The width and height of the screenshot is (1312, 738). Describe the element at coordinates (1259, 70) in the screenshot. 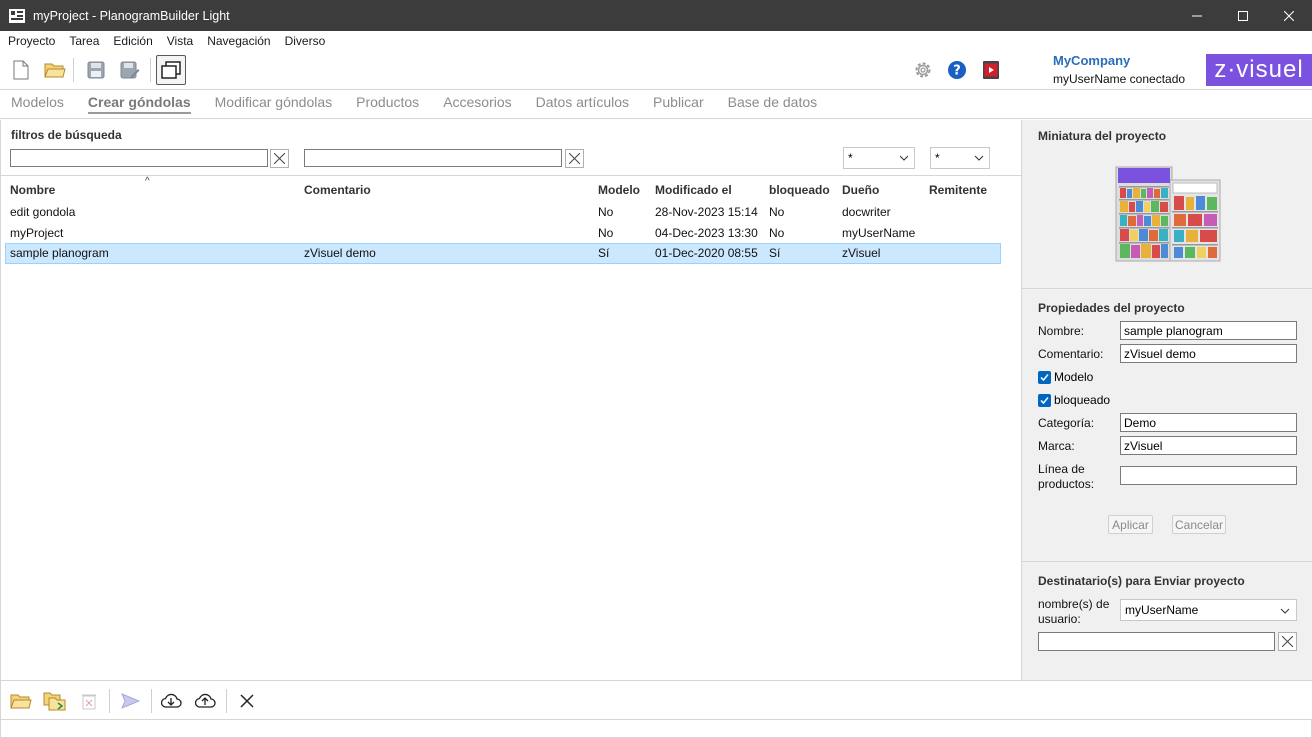

I see `zvisuel-logo: z·visuel` at that location.